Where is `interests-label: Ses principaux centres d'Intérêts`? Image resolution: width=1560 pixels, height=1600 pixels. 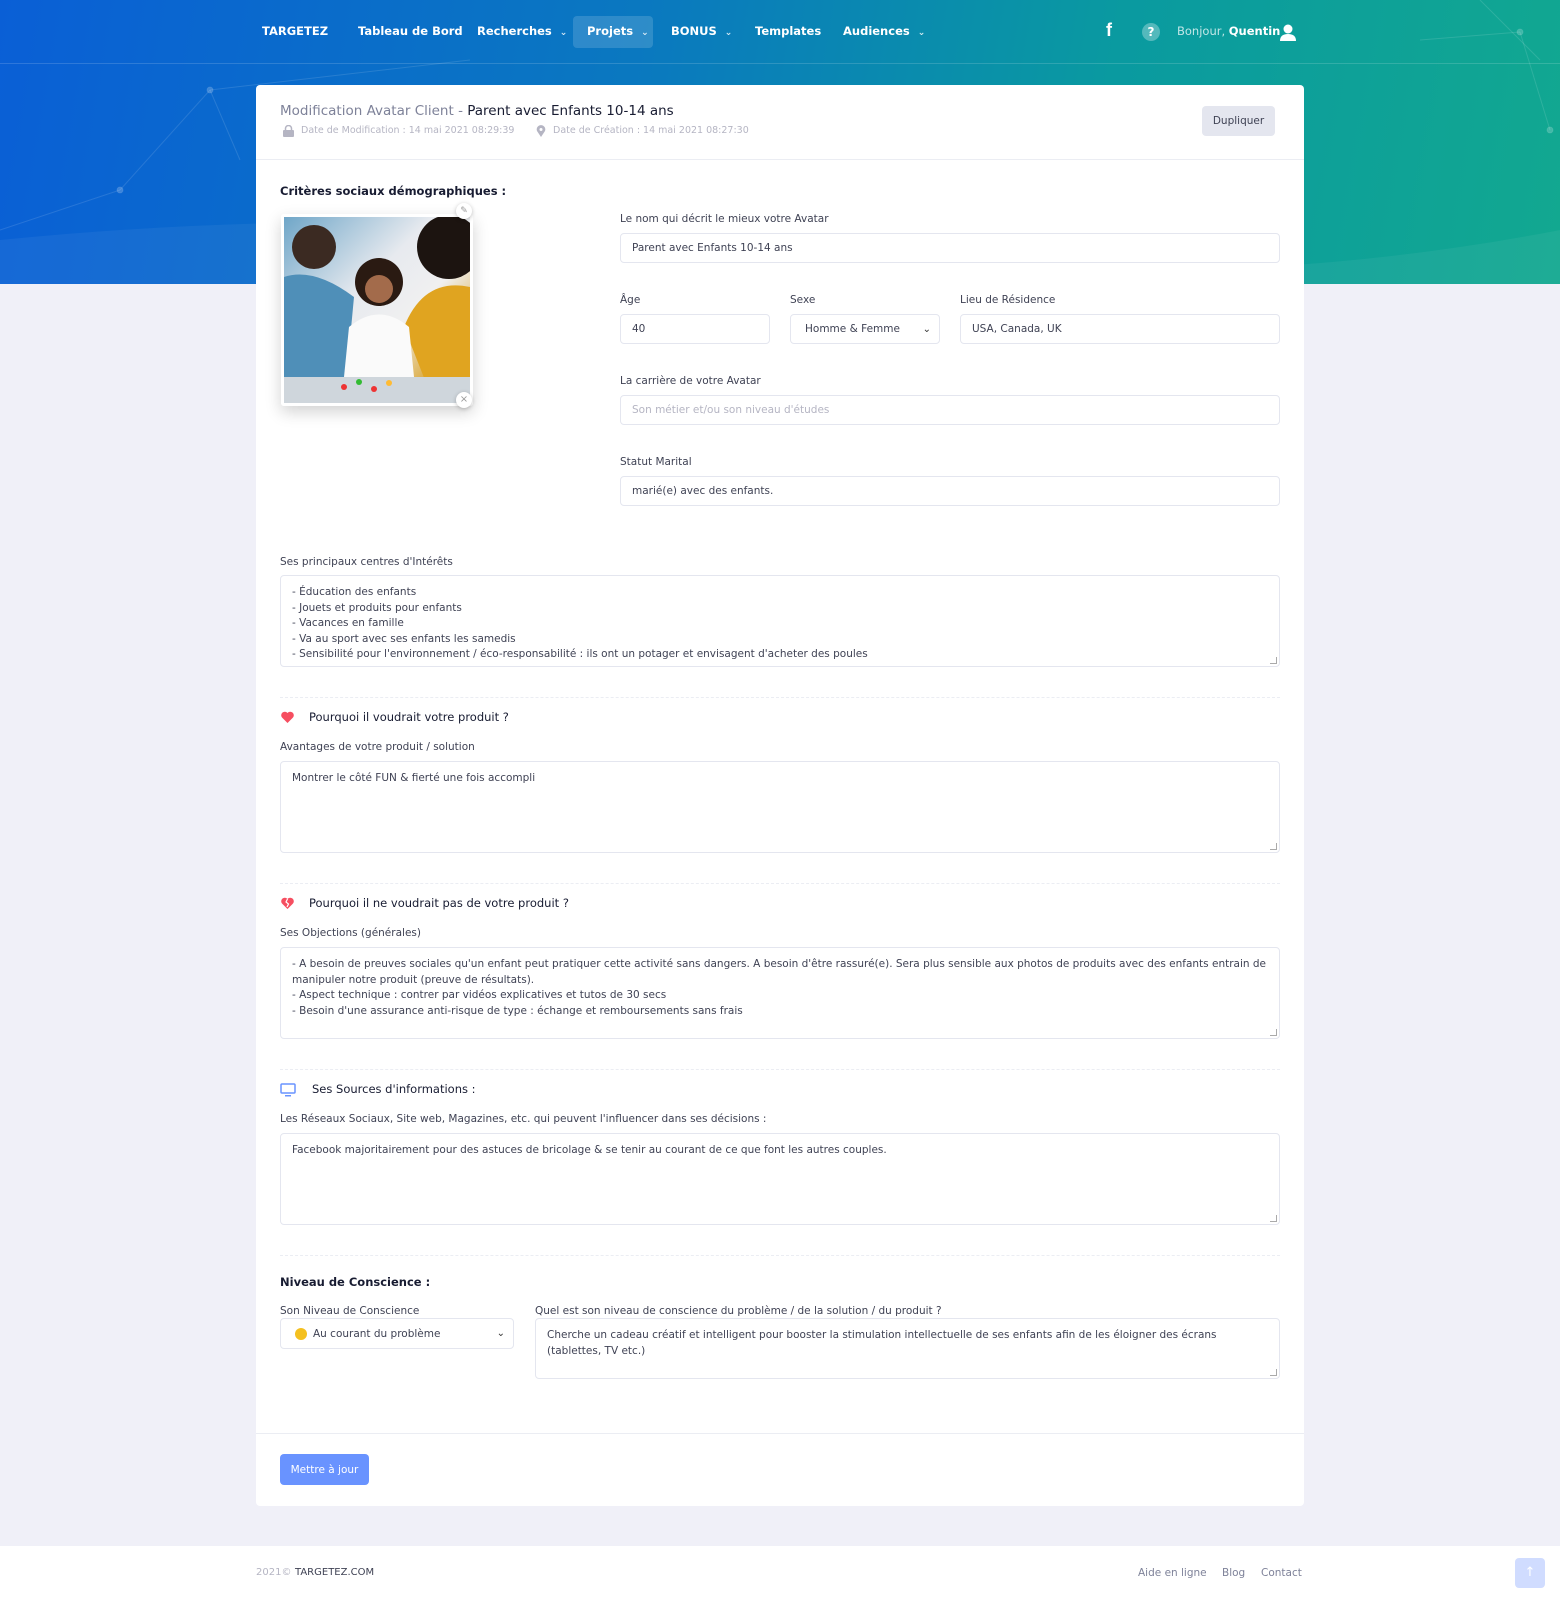 interests-label: Ses principaux centres d'Intérêts is located at coordinates (366, 562).